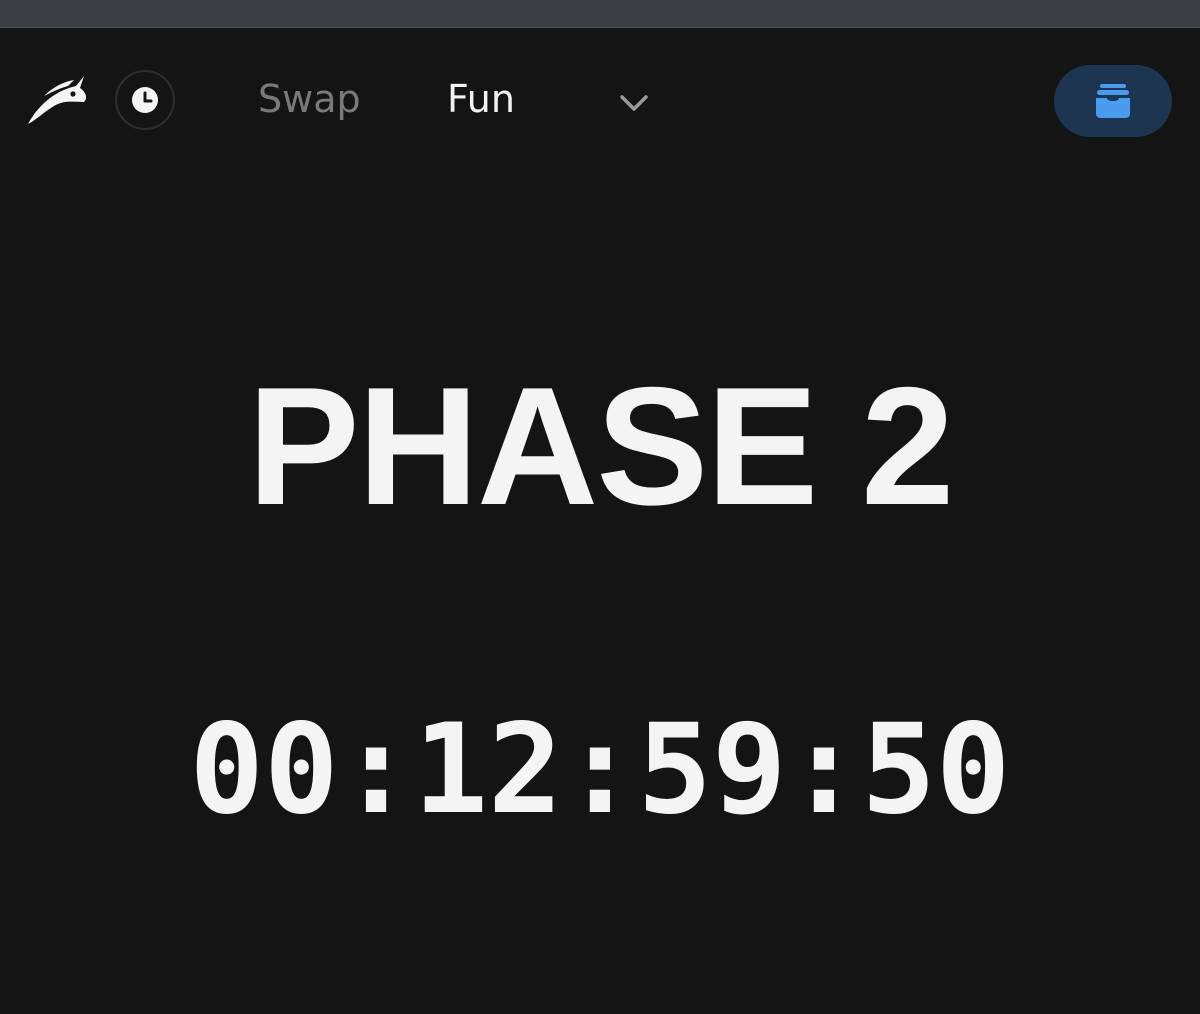 This screenshot has height=1014, width=1200. I want to click on jupiter-rabbit-logo-icon, so click(56, 100).